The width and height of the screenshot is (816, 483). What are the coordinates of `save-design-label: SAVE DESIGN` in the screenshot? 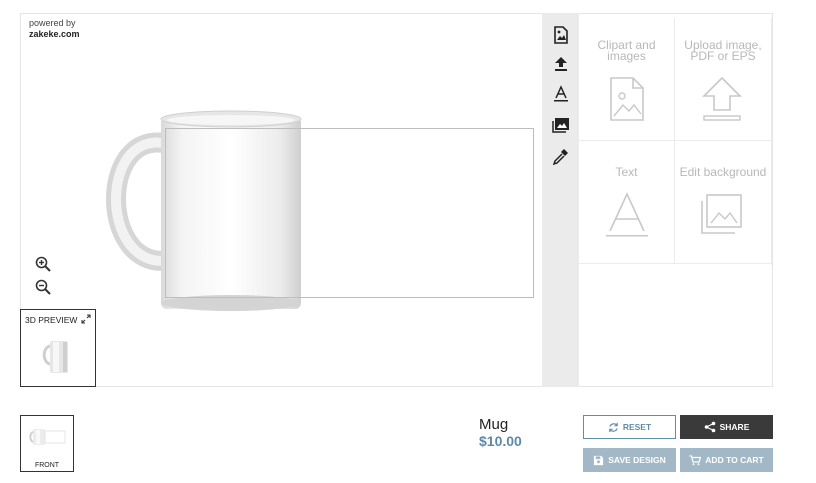 It's located at (637, 460).